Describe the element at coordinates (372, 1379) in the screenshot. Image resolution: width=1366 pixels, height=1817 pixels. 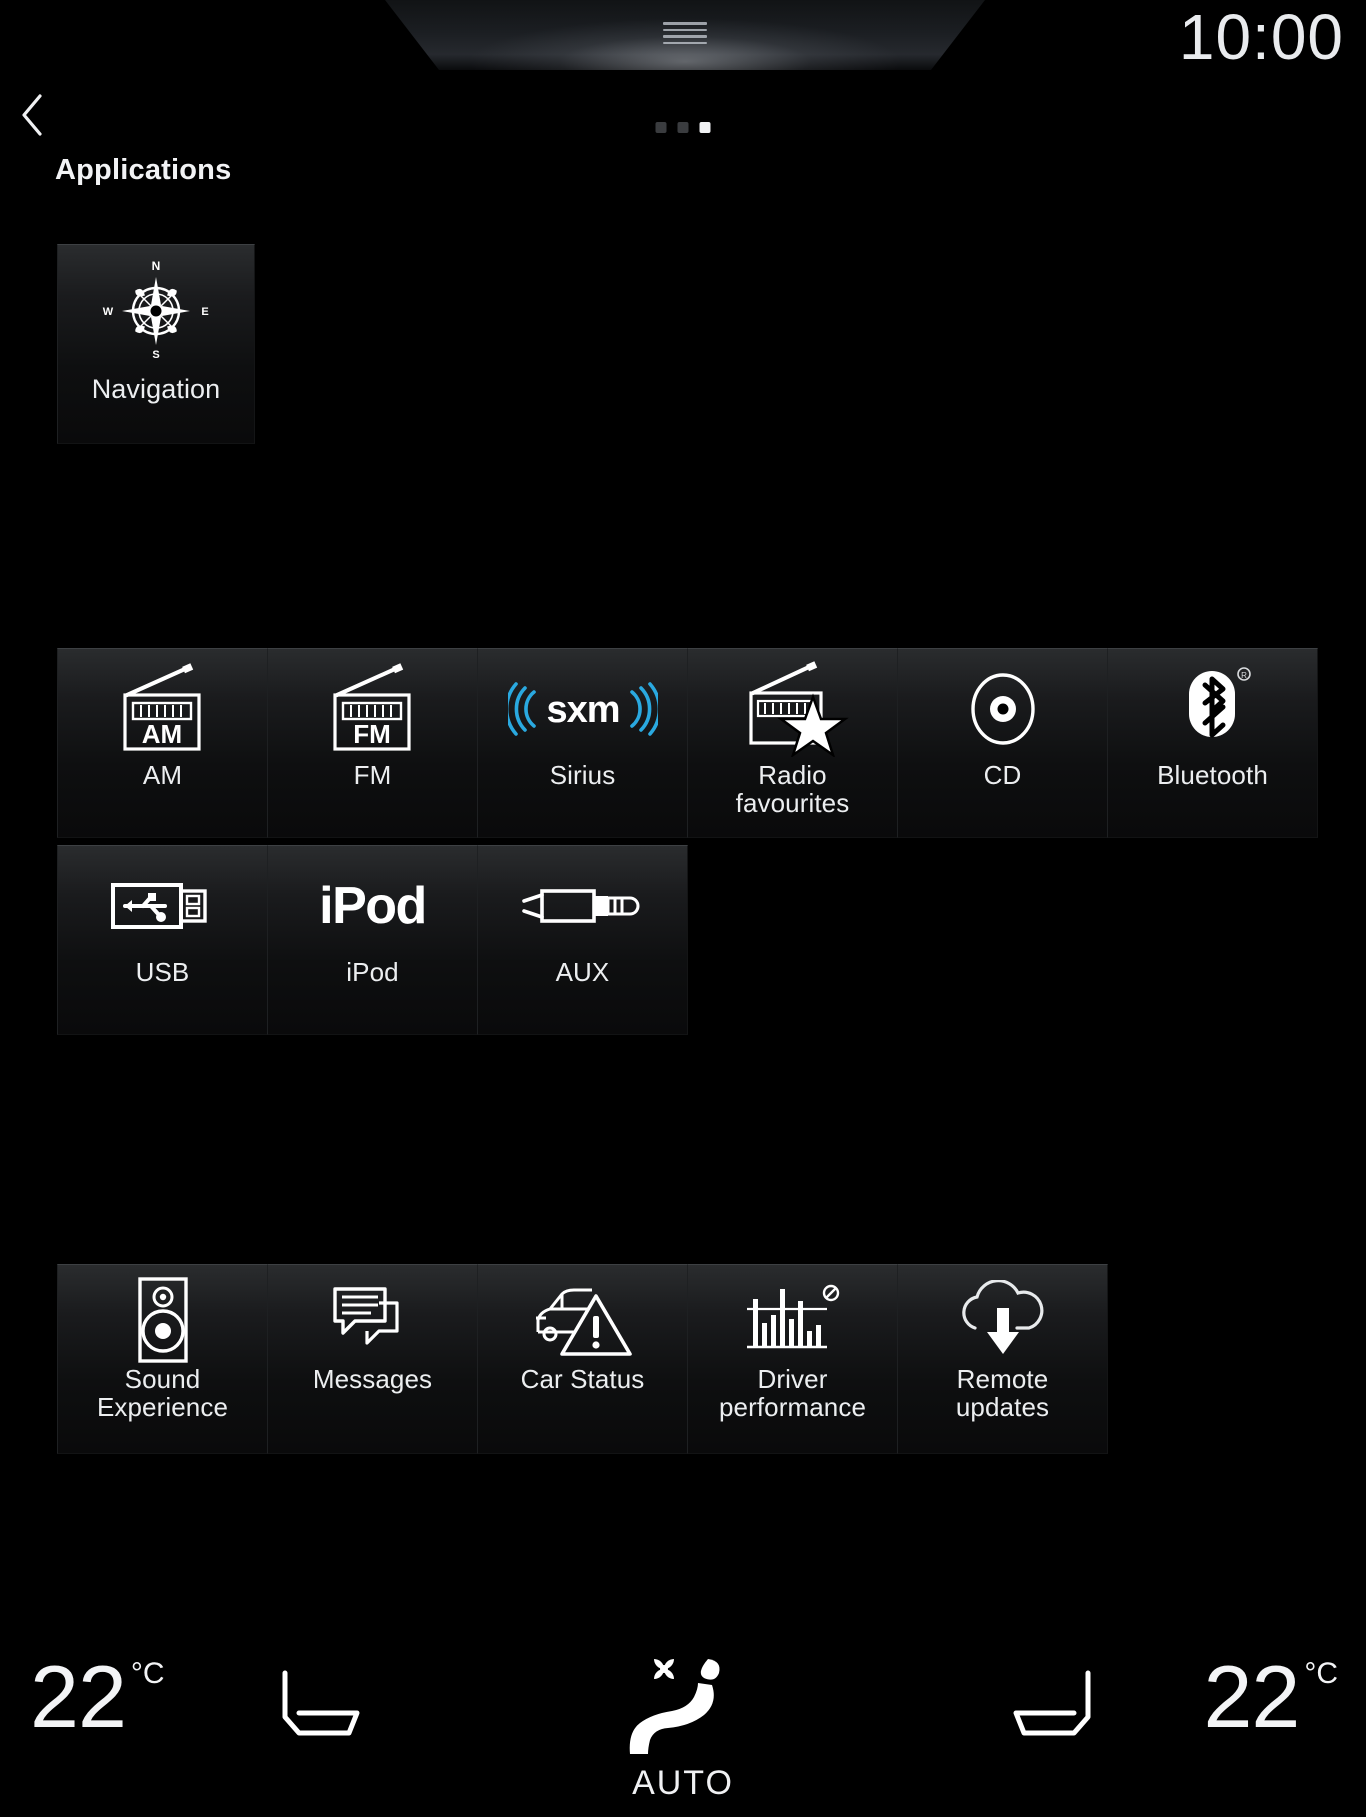
I see `tile-label-messages: Messages` at that location.